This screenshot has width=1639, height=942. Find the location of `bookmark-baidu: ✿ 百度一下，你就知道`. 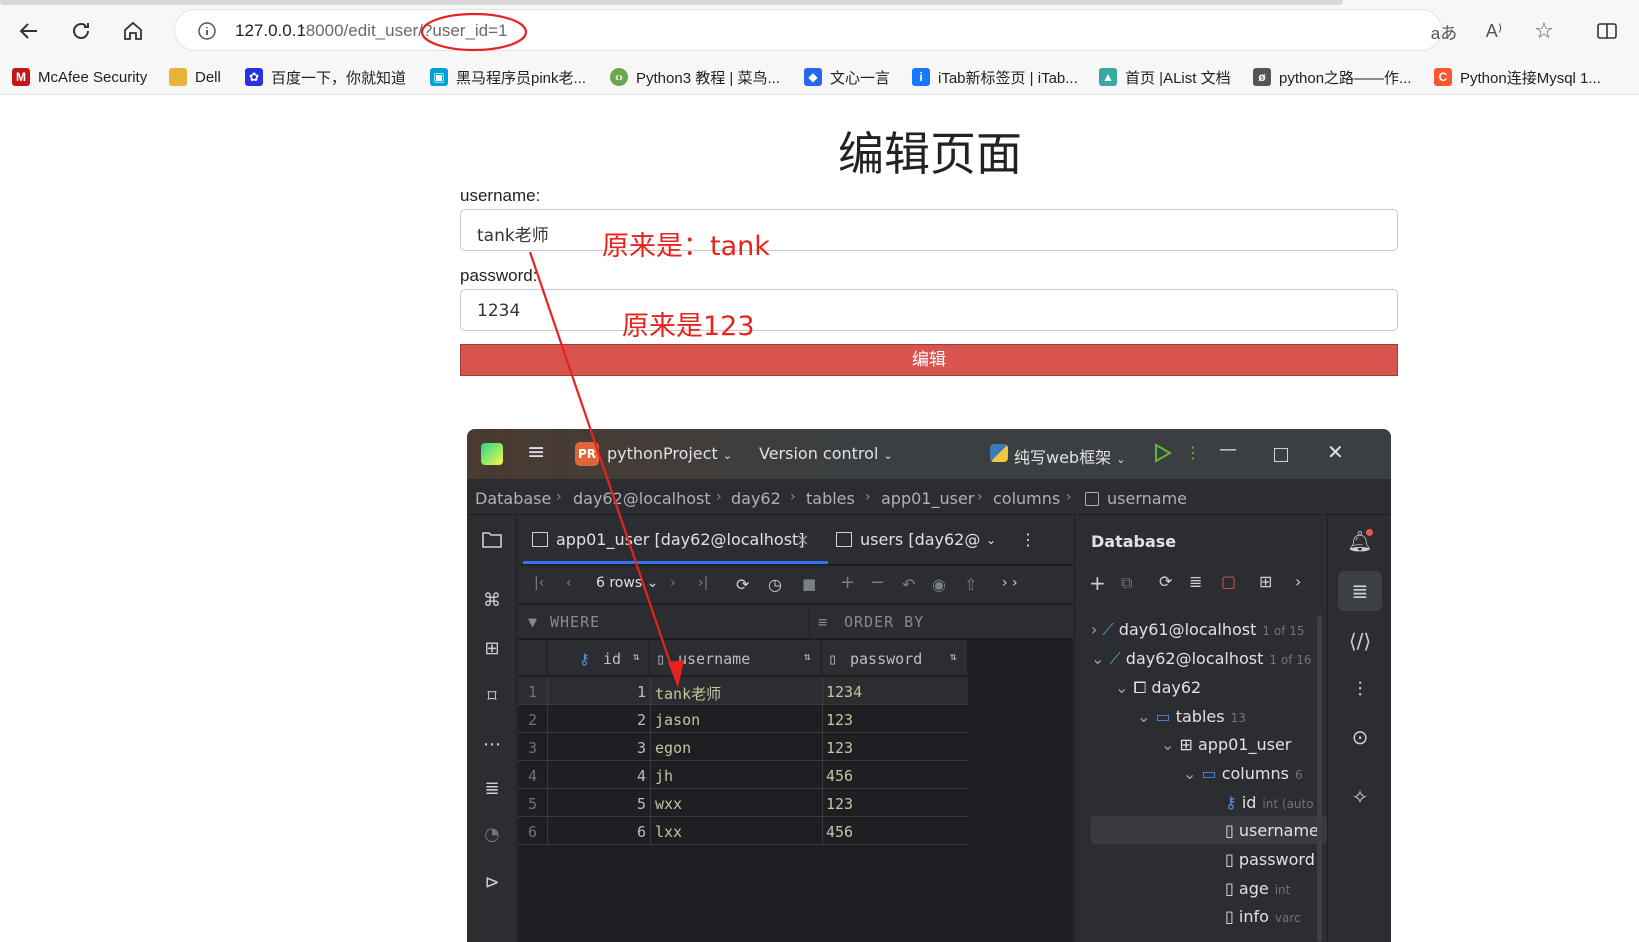

bookmark-baidu: ✿ 百度一下，你就知道 is located at coordinates (325, 77).